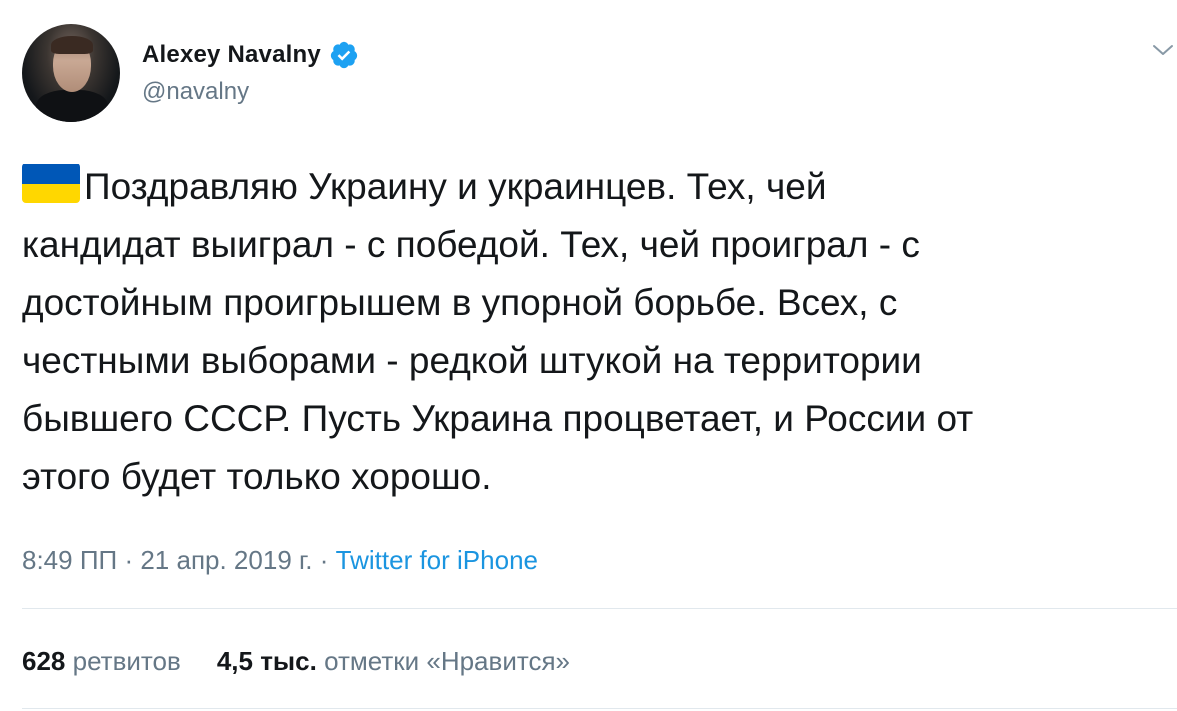 This screenshot has width=1177, height=711. Describe the element at coordinates (344, 55) in the screenshot. I see `verified-badge-icon` at that location.